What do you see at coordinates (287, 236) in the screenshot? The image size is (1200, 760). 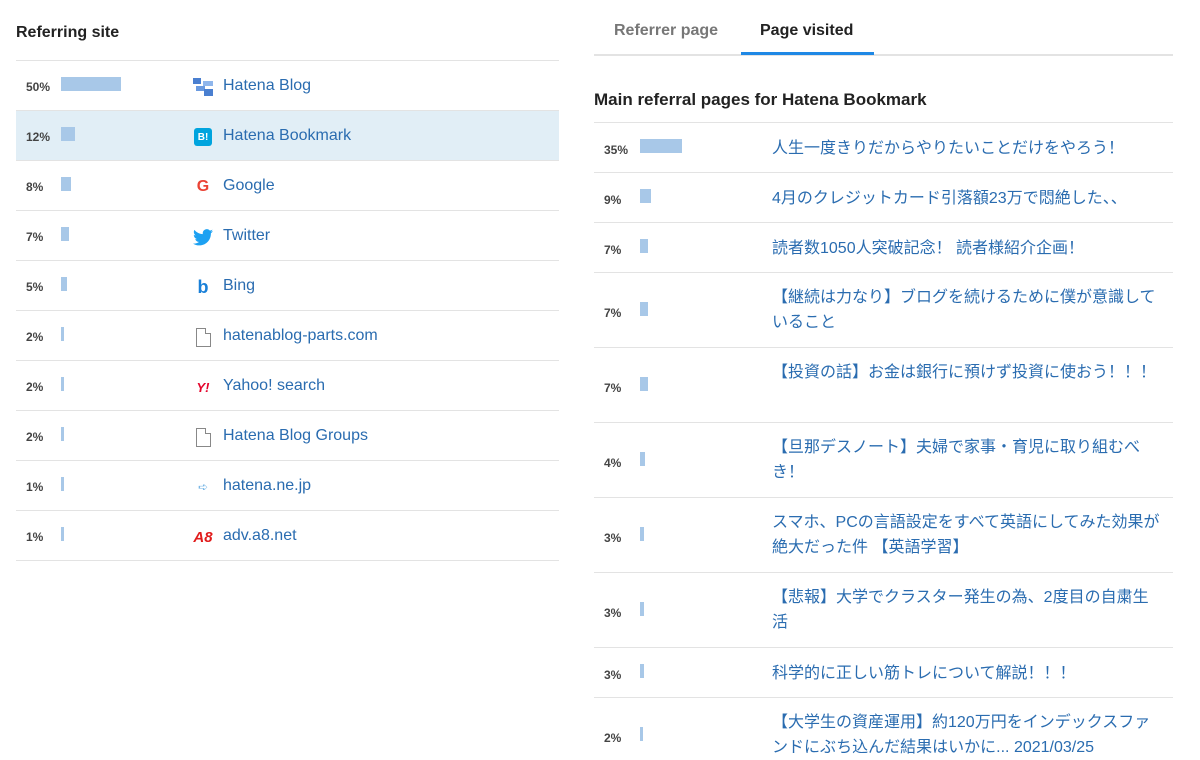 I see `referring-site-row: 7% Twitter` at bounding box center [287, 236].